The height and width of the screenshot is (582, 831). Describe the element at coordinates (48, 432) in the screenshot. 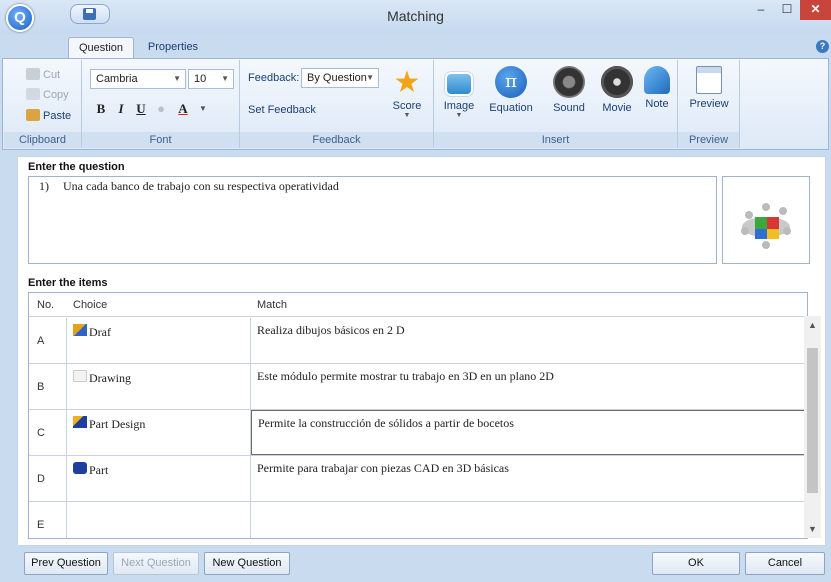

I see `row-number: C` at that location.